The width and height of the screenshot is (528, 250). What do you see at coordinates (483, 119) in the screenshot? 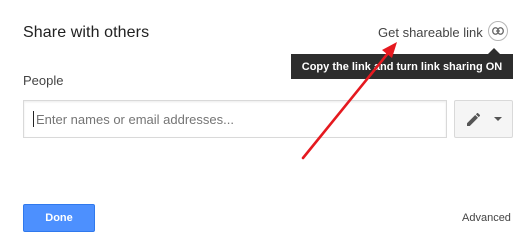
I see `permission-button` at bounding box center [483, 119].